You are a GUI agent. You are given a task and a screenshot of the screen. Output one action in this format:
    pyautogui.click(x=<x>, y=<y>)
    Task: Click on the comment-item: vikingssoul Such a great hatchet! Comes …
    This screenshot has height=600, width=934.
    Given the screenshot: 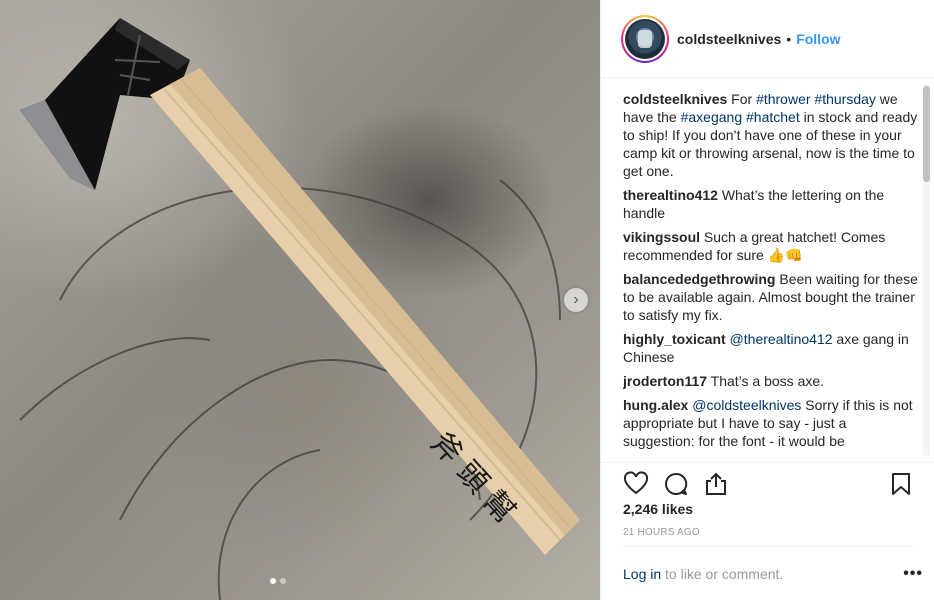 What is the action you would take?
    pyautogui.click(x=771, y=246)
    